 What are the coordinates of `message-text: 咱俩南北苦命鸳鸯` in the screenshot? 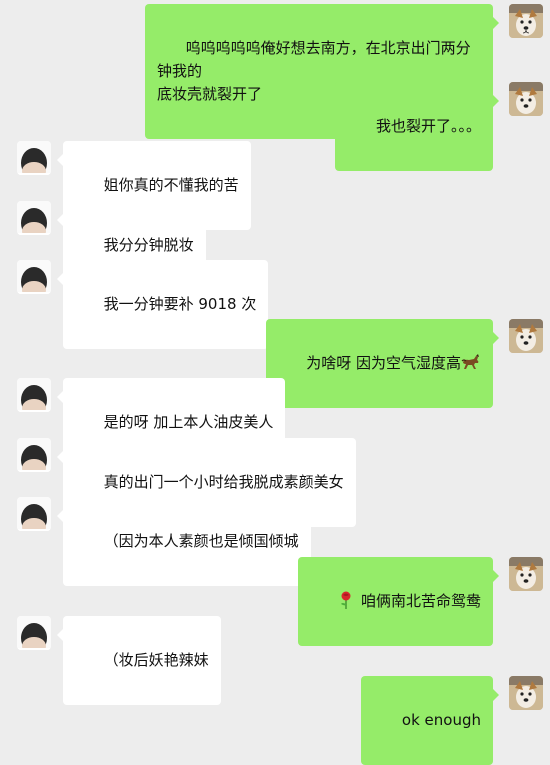 It's located at (420, 601).